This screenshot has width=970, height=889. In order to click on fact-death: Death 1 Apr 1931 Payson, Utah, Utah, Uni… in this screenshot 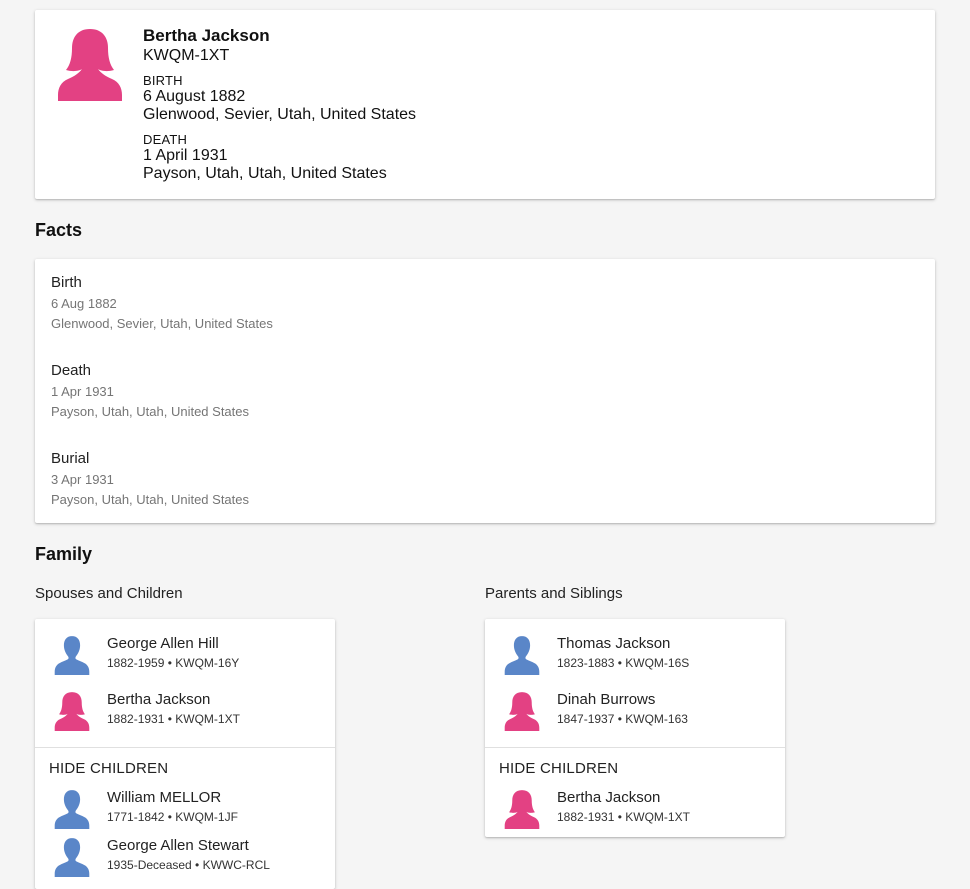, I will do `click(150, 391)`.